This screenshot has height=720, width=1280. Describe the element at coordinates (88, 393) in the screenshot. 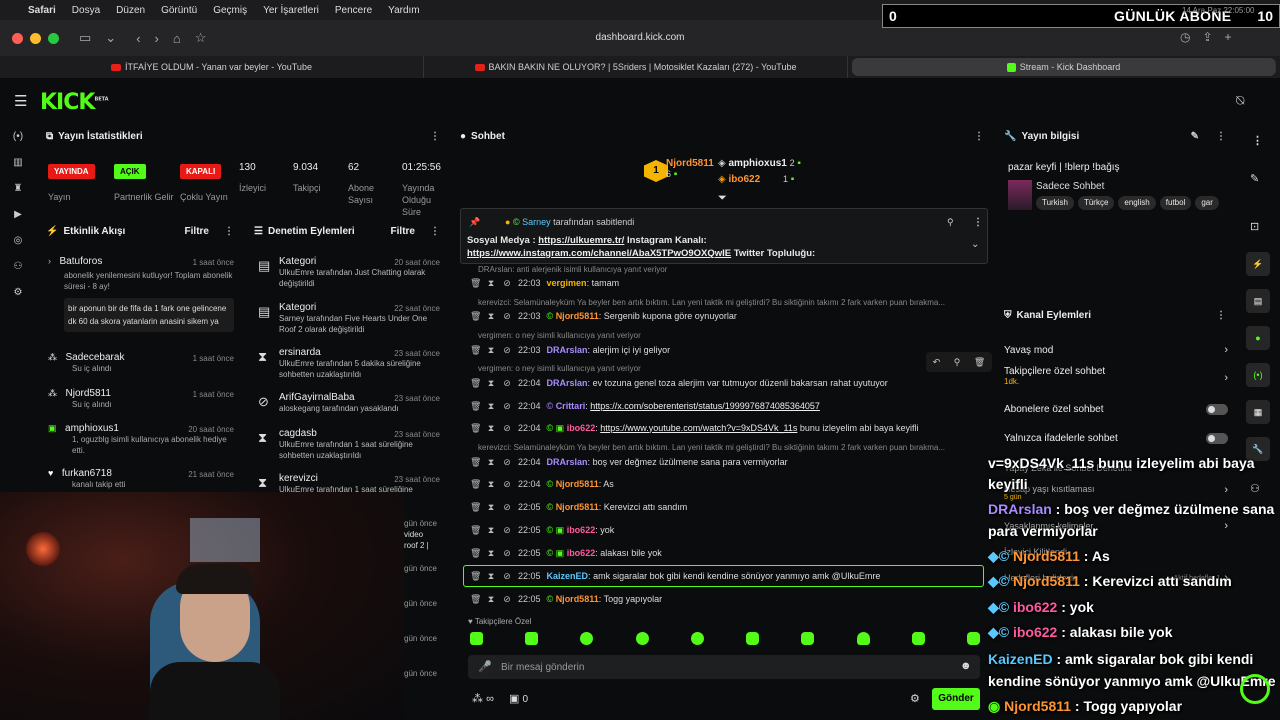

I see `event-user: Njord5811` at that location.